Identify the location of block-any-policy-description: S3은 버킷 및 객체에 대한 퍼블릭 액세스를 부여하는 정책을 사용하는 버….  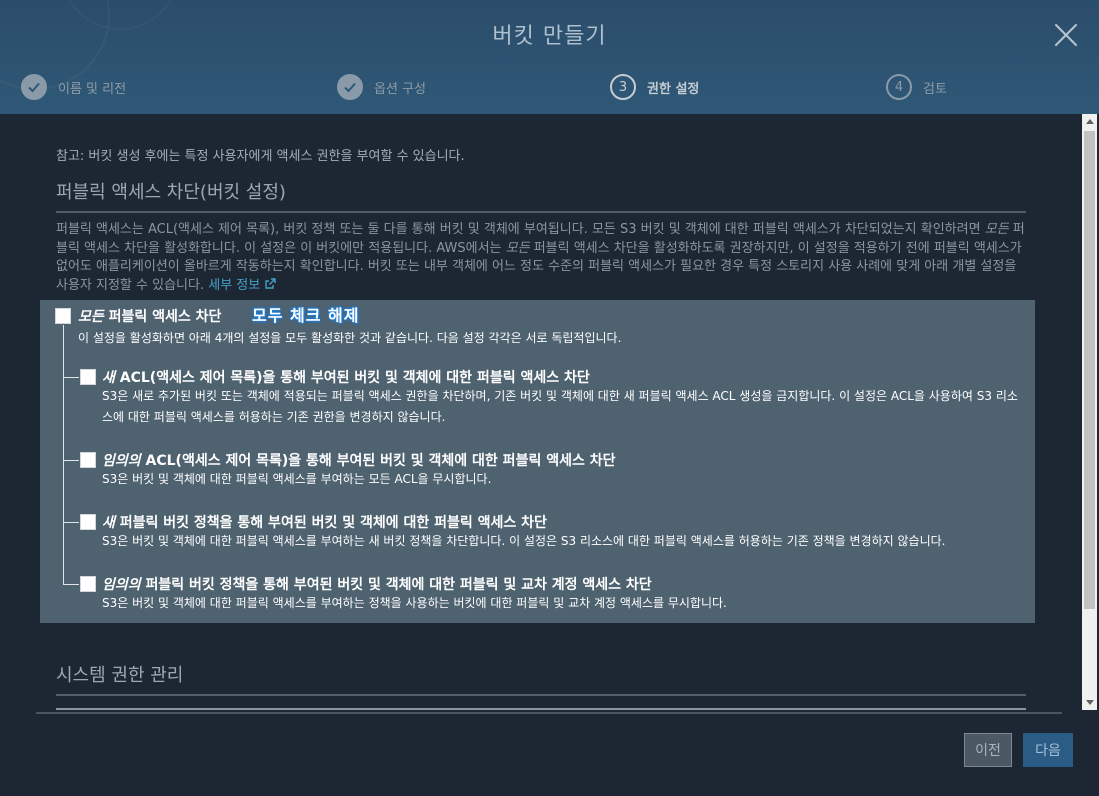
(414, 603).